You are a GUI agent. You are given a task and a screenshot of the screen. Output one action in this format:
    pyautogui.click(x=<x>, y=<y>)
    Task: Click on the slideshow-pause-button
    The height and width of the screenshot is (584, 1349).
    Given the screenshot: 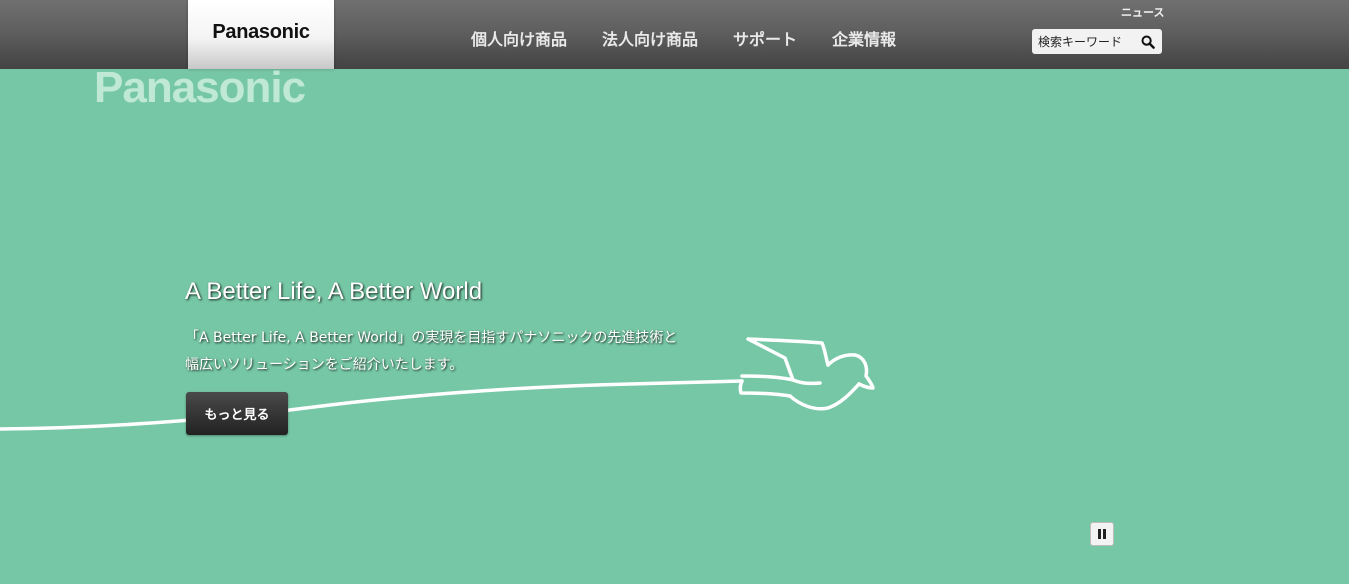 What is the action you would take?
    pyautogui.click(x=1102, y=534)
    